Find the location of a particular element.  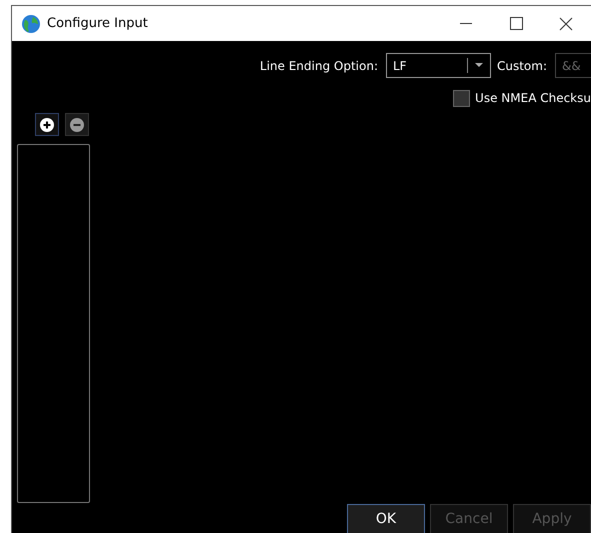

caret-icon is located at coordinates (478, 65).